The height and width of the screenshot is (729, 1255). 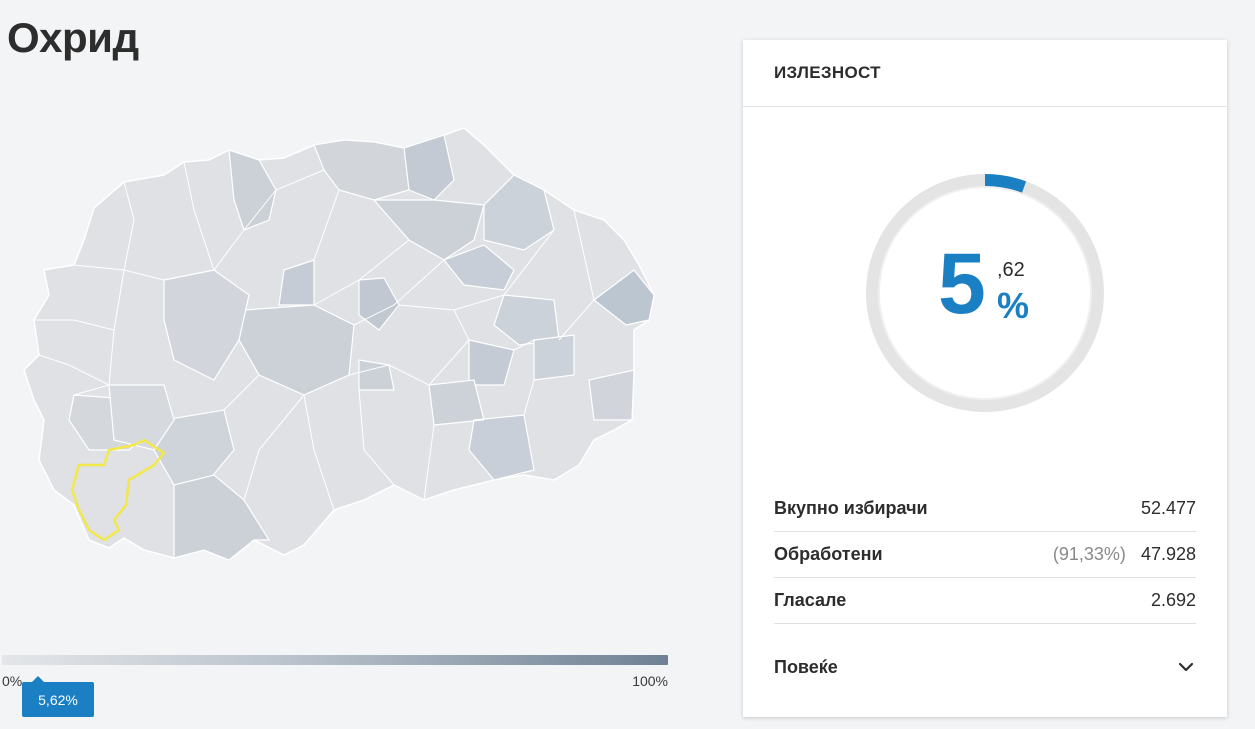 I want to click on stat-value: 52.477, so click(x=1168, y=508).